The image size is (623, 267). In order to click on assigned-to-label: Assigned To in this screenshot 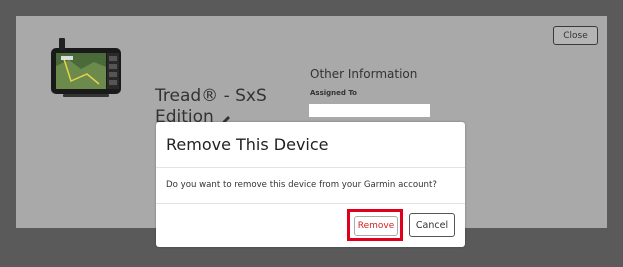, I will do `click(333, 93)`.